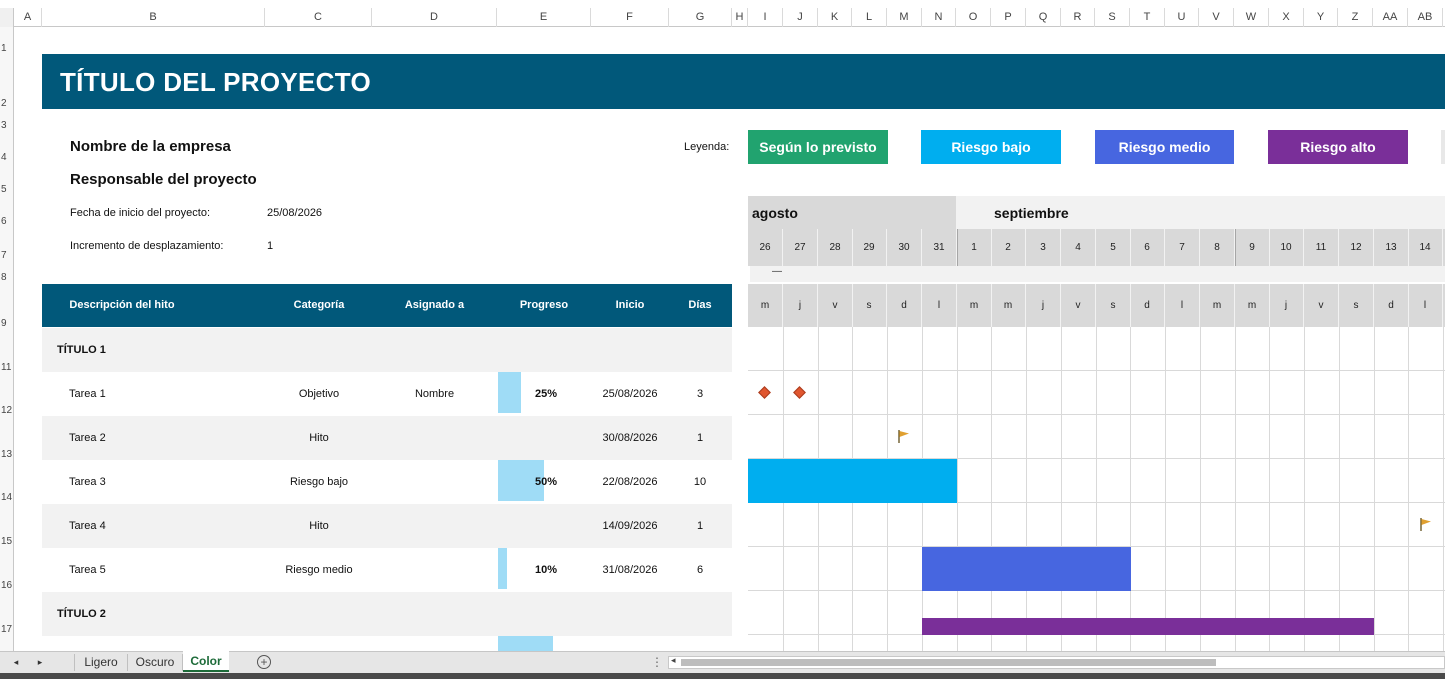 The image size is (1445, 679). Describe the element at coordinates (700, 17) in the screenshot. I see `column-header: G` at that location.